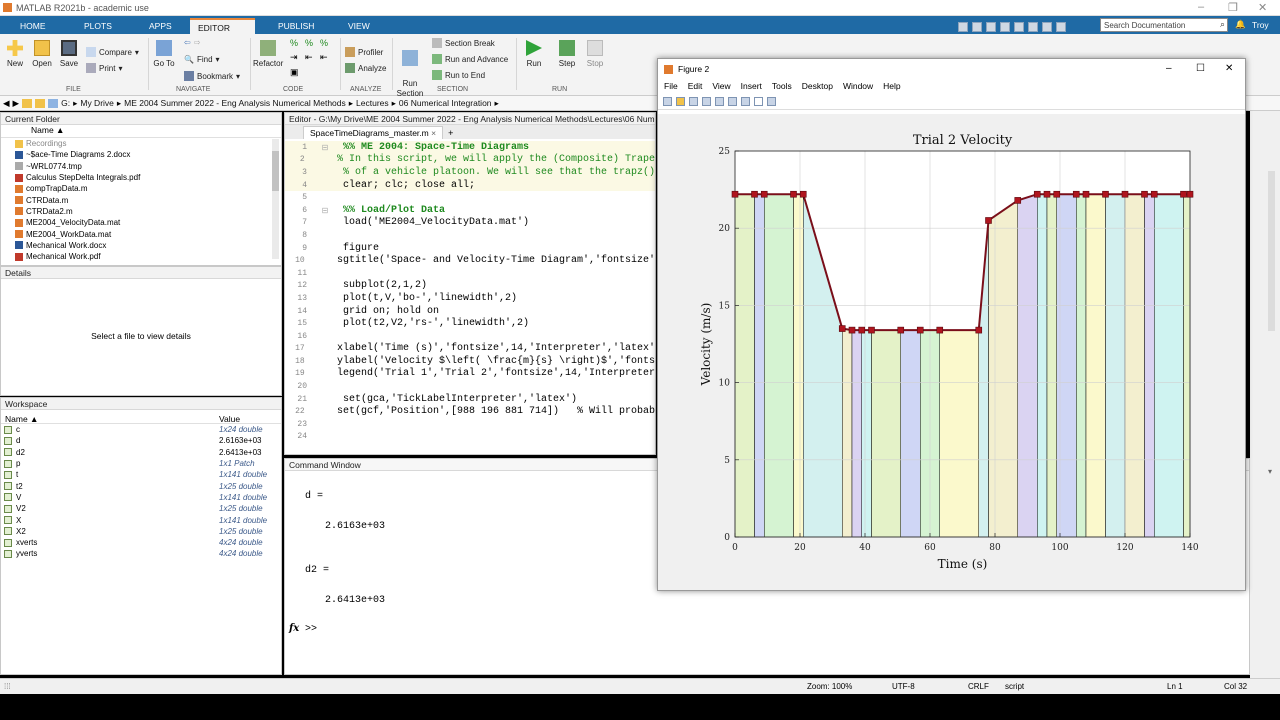  I want to click on code-line: 5, so click(470, 197).